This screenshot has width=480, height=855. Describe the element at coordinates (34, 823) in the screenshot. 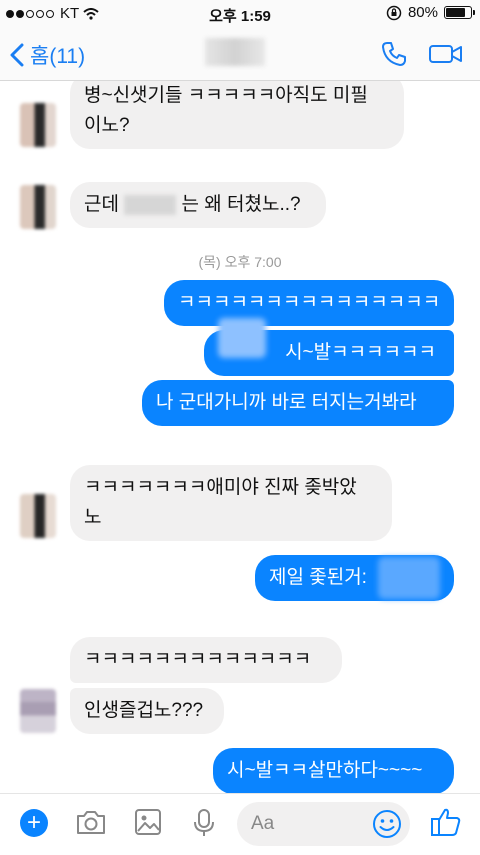

I see `plus-icon: +` at that location.